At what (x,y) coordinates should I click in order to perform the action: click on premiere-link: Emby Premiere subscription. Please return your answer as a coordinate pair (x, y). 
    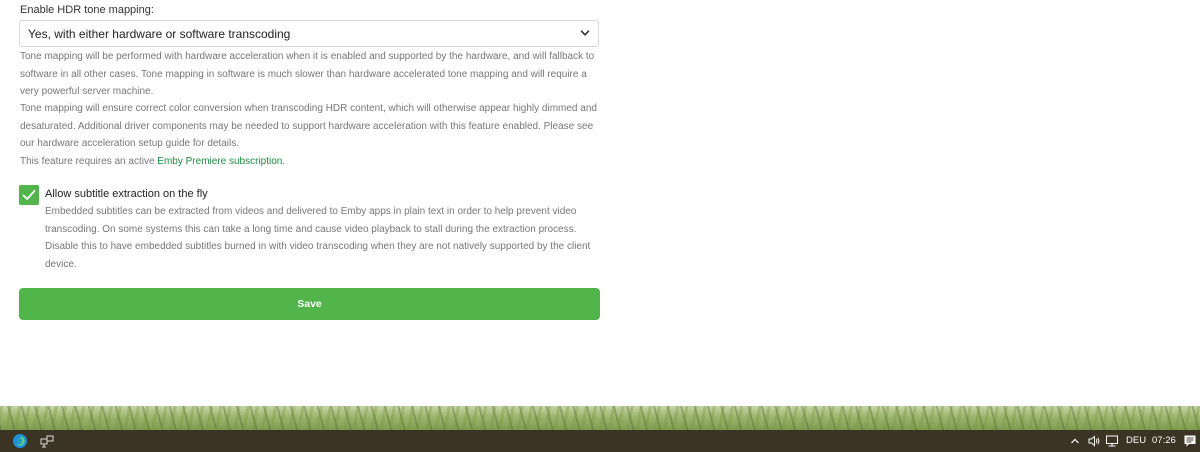
    Looking at the image, I should click on (219, 161).